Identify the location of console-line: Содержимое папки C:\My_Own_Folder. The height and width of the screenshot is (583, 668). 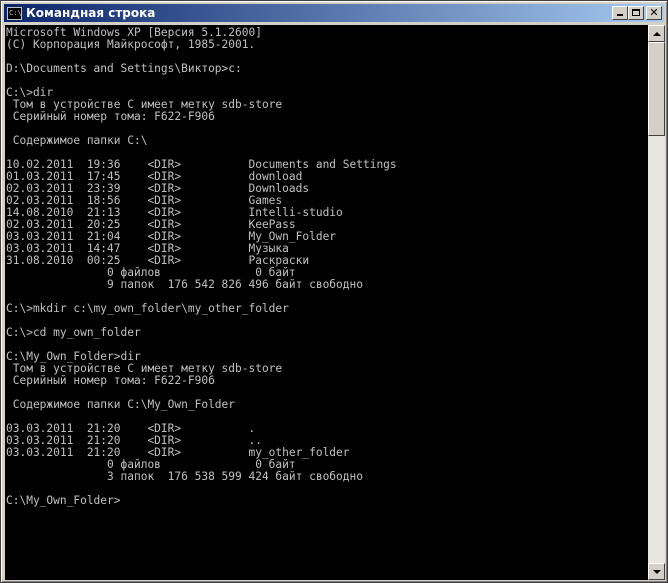
(121, 404).